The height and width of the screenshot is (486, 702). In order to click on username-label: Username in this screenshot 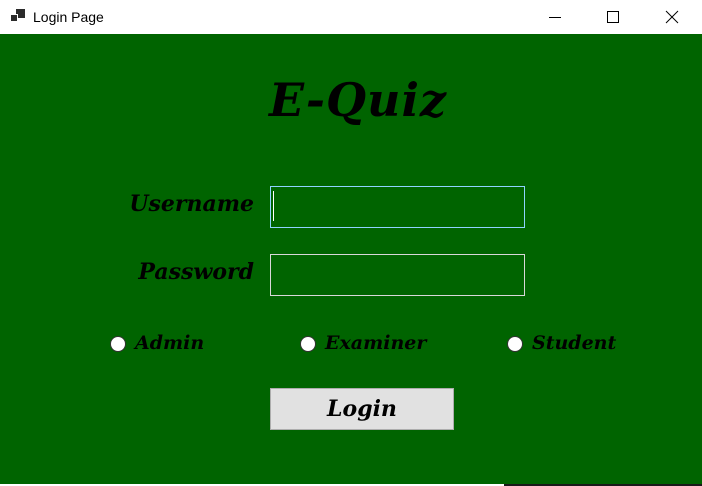, I will do `click(191, 204)`.